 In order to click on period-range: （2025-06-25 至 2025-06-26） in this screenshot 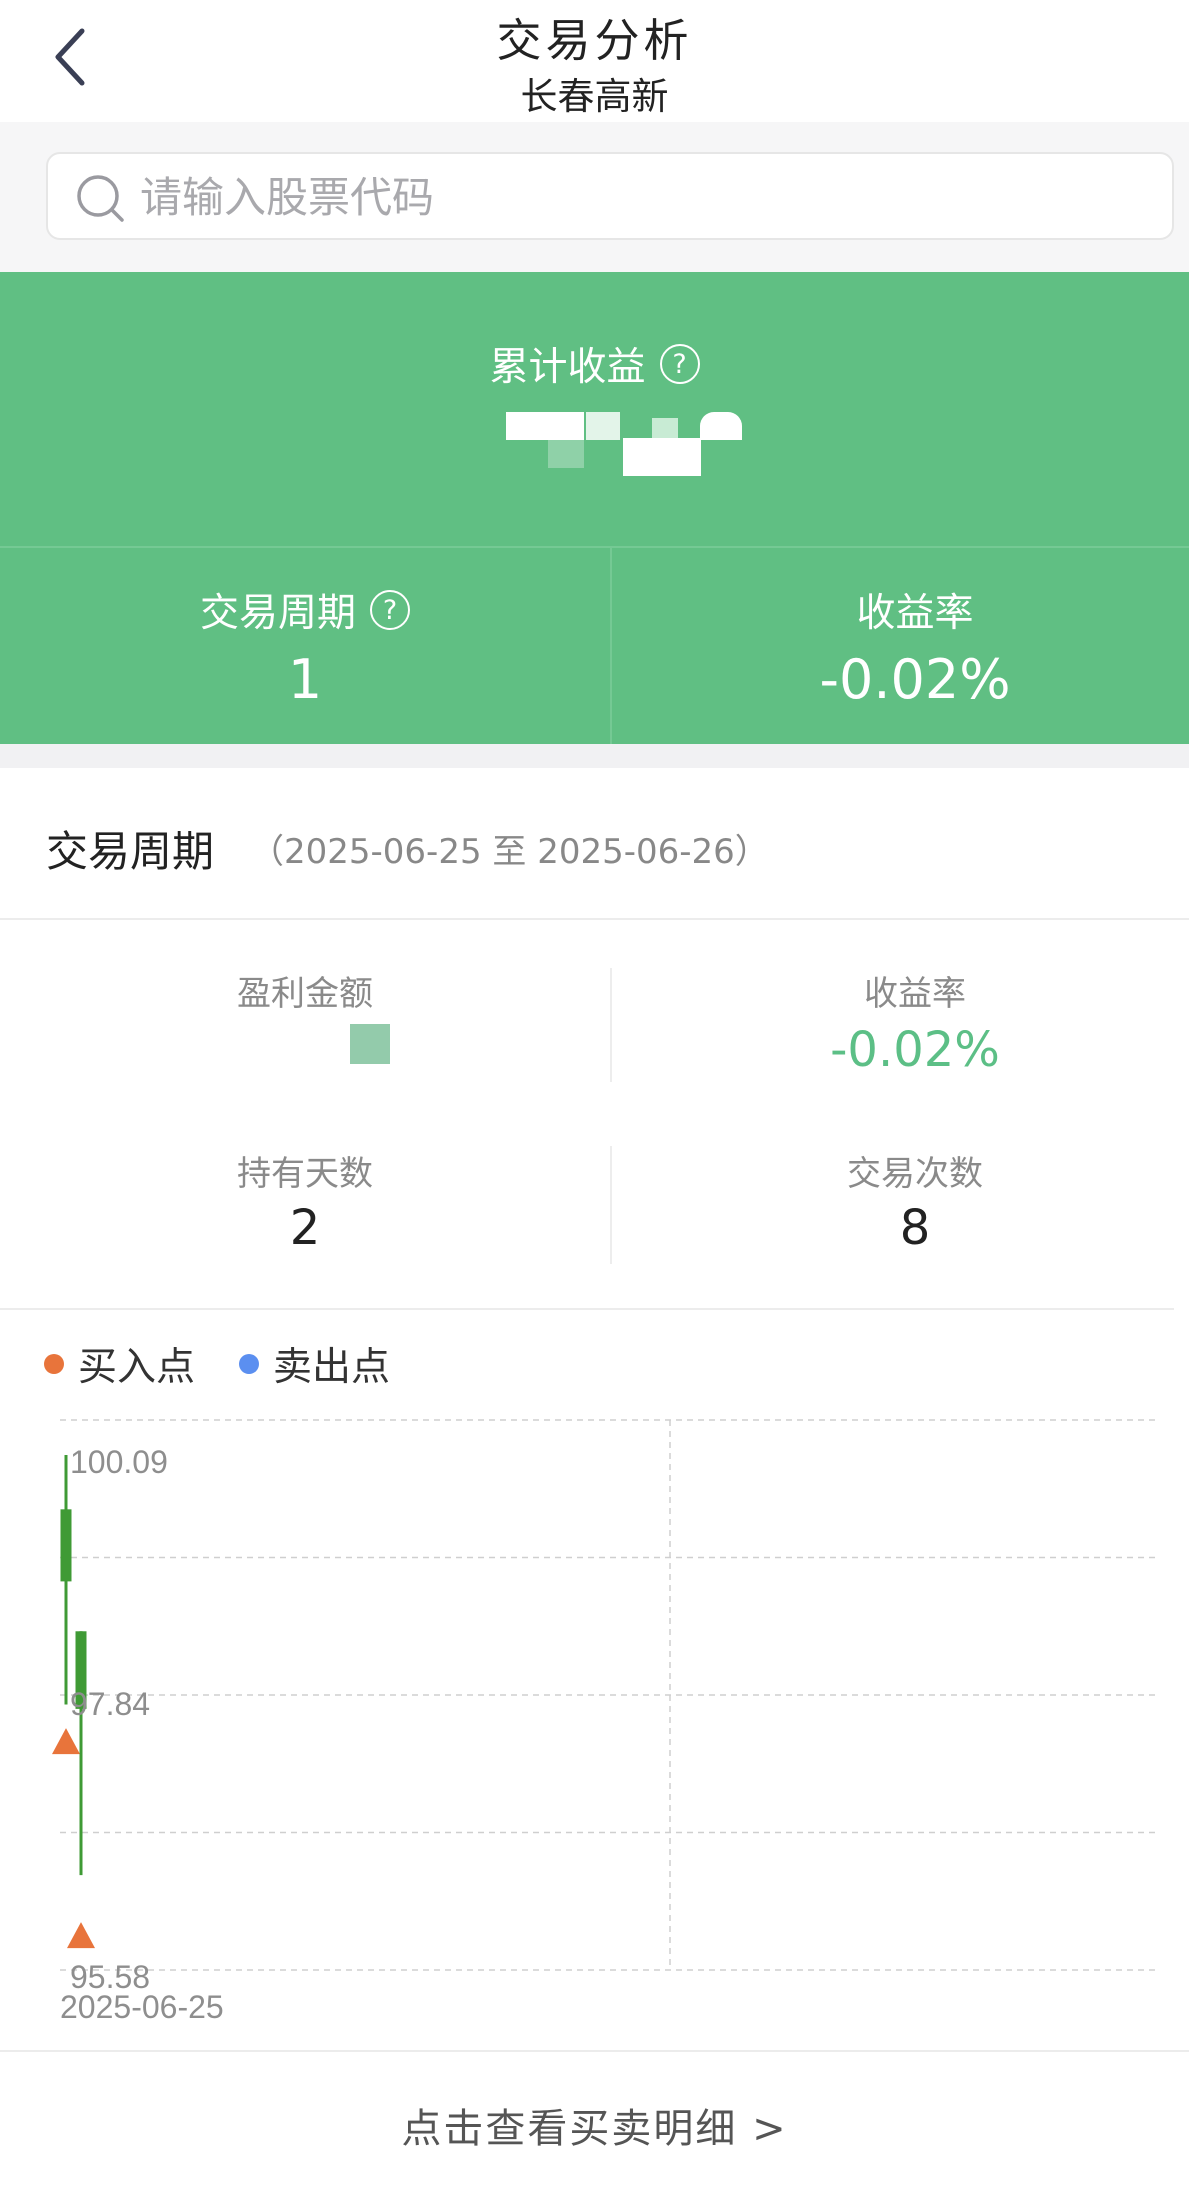, I will do `click(509, 852)`.